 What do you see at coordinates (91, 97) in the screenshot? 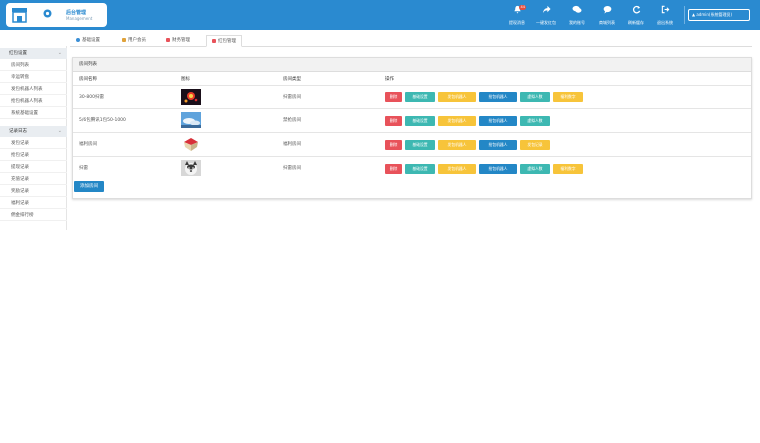
I see `room-name: 30-800扫雷` at bounding box center [91, 97].